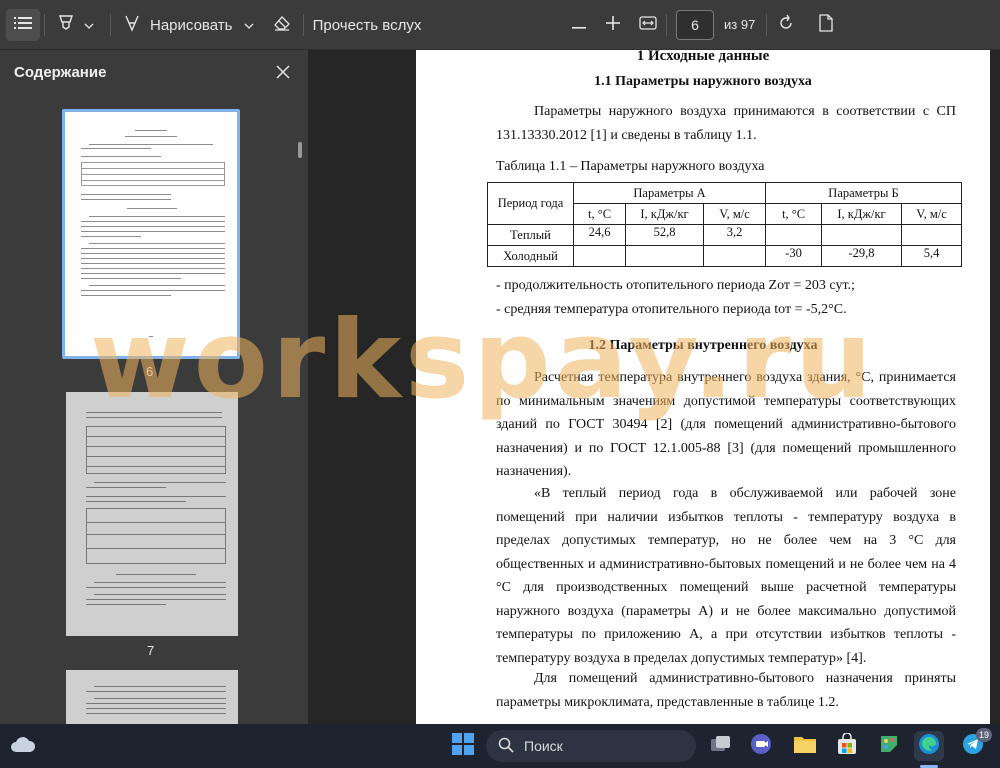  I want to click on file-explorer-button, so click(805, 746).